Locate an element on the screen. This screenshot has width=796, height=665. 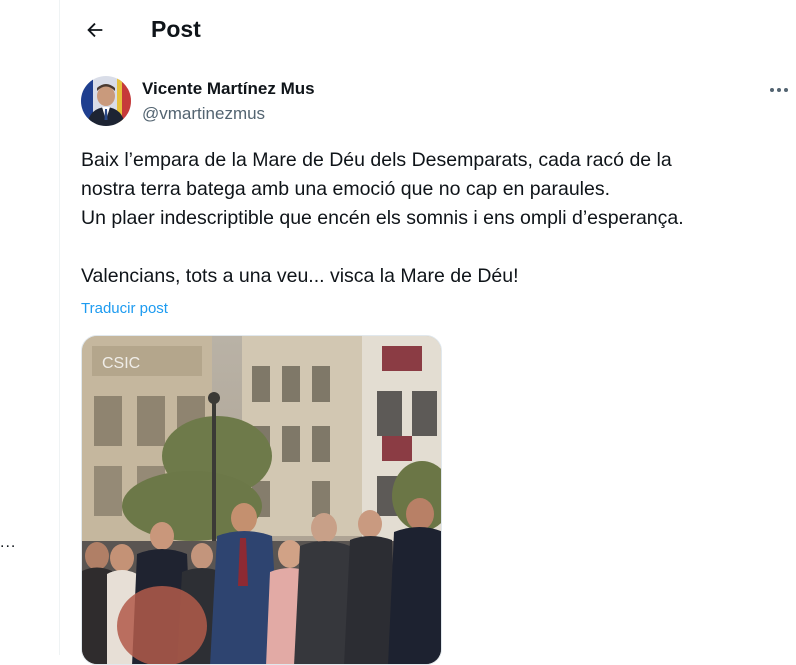
page-title: Post is located at coordinates (176, 29).